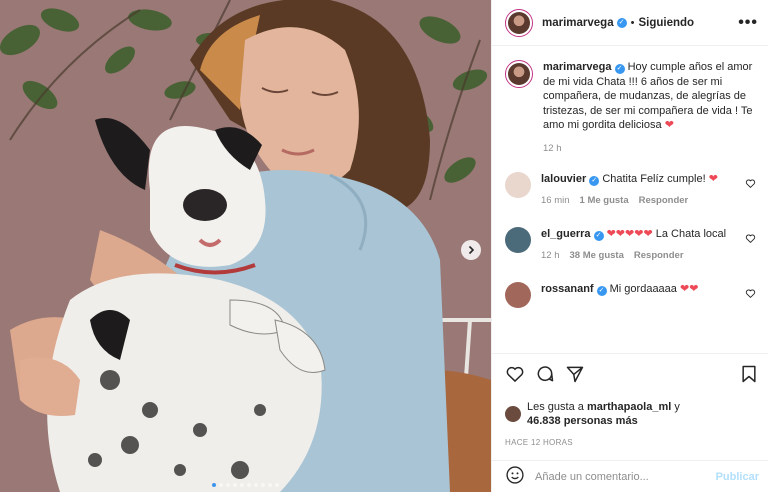 This screenshot has width=768, height=492. Describe the element at coordinates (619, 311) in the screenshot. I see `comment-meta` at that location.